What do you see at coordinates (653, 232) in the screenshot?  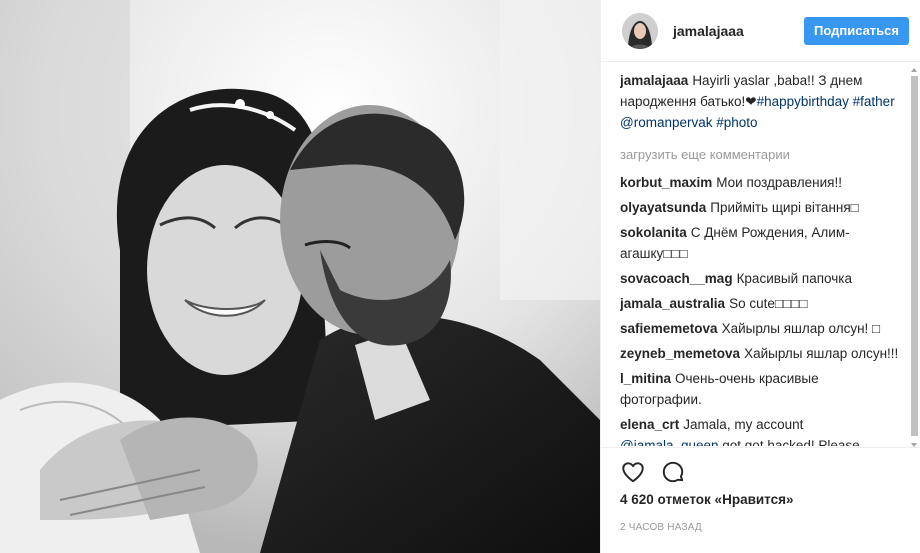 I see `comment-username: sokolanita` at bounding box center [653, 232].